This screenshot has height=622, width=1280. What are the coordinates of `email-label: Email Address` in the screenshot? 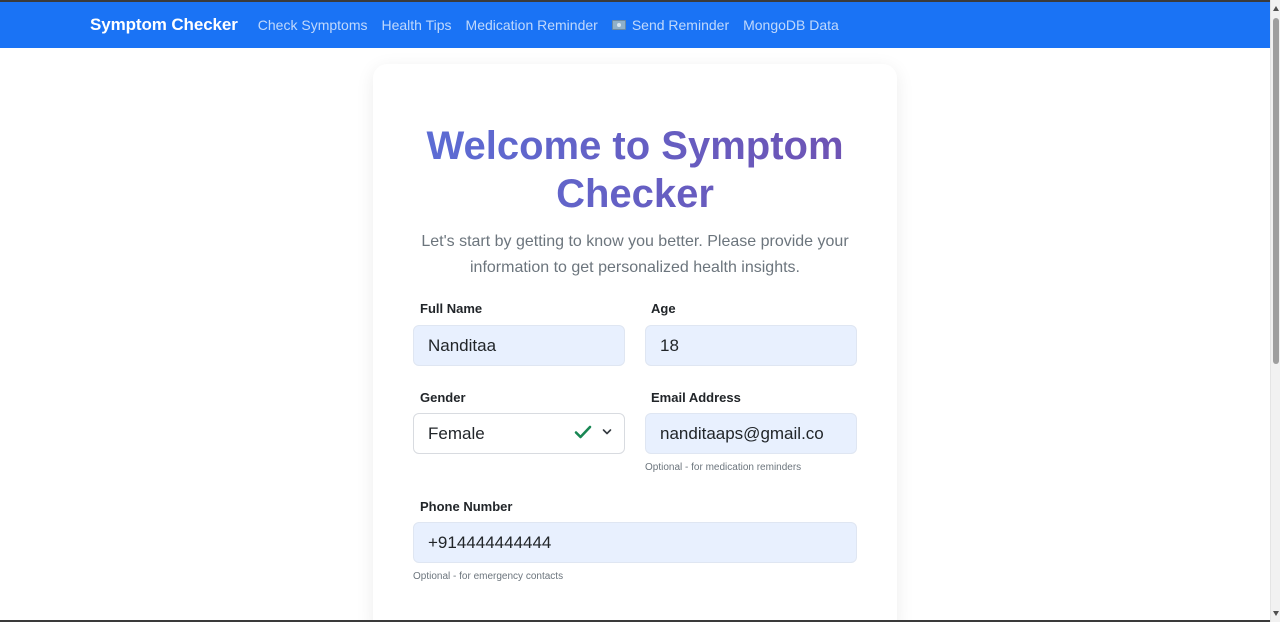 It's located at (696, 397).